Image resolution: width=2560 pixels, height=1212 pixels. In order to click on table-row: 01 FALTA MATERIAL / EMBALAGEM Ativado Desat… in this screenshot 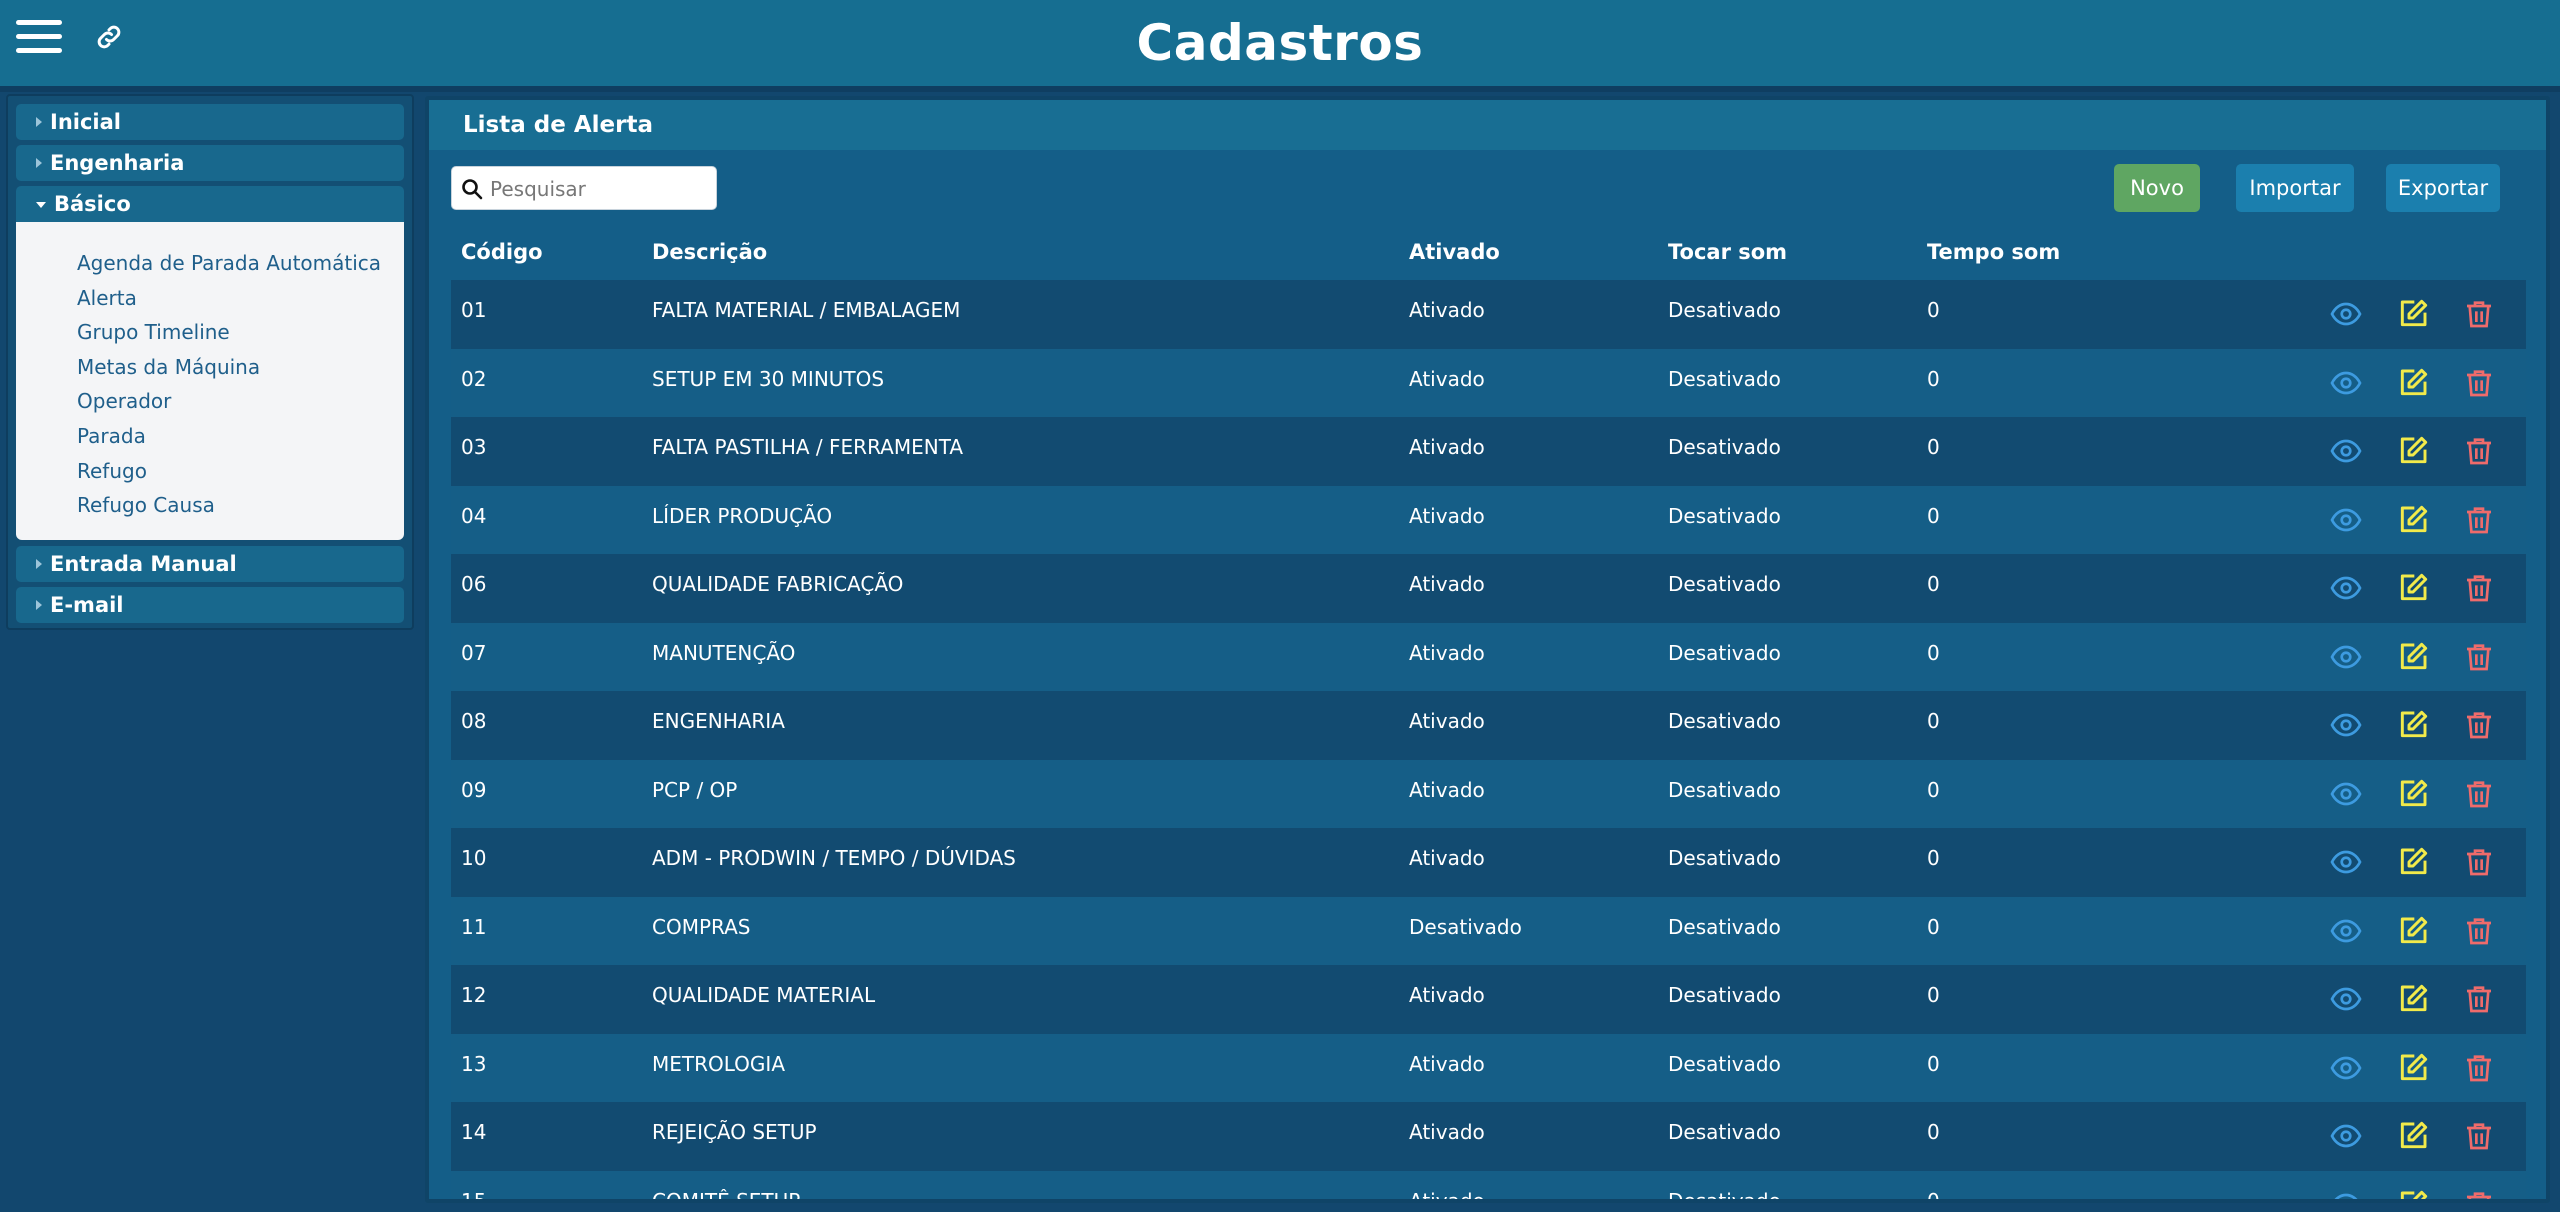, I will do `click(1488, 314)`.